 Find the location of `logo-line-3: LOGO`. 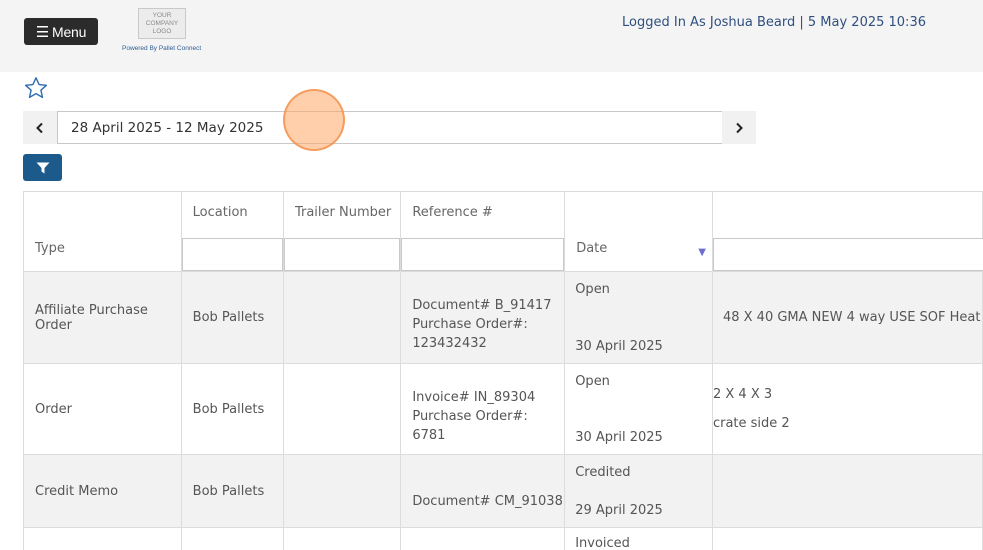

logo-line-3: LOGO is located at coordinates (162, 31).